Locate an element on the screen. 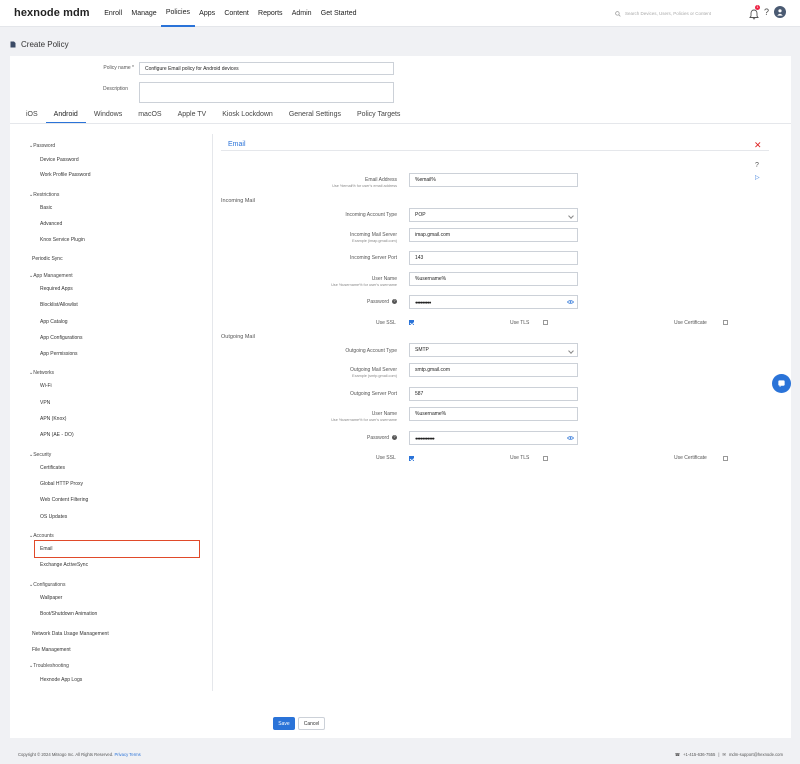 This screenshot has width=800, height=764. sidebar-category-configurations: ⌄Configurations is located at coordinates (47, 585).